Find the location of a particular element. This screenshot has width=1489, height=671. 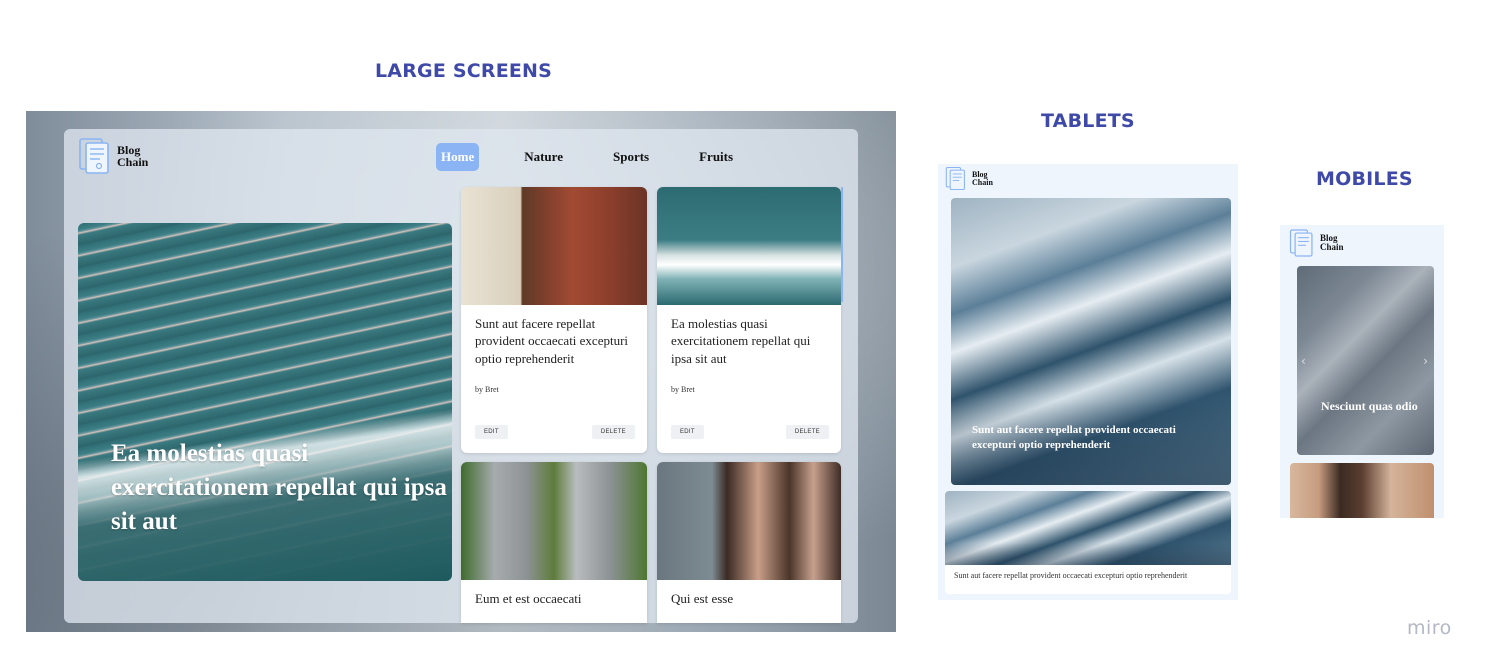

nav-nature: Nature is located at coordinates (543, 157).